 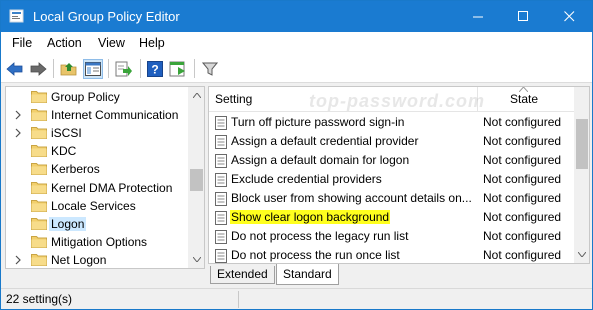 What do you see at coordinates (320, 236) in the screenshot?
I see `policy-name: Do not process the legacy run list` at bounding box center [320, 236].